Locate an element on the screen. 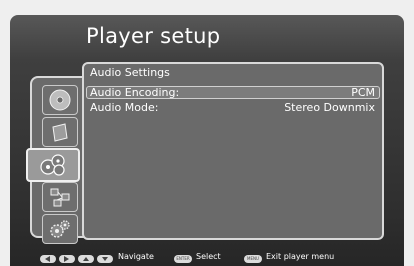 This screenshot has height=266, width=414. sidebar-item-network is located at coordinates (60, 197).